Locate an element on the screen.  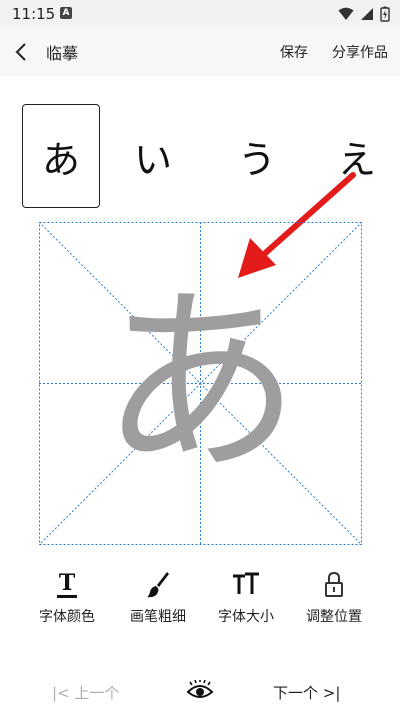
adjust-position-button: 调整位置 is located at coordinates (334, 603).